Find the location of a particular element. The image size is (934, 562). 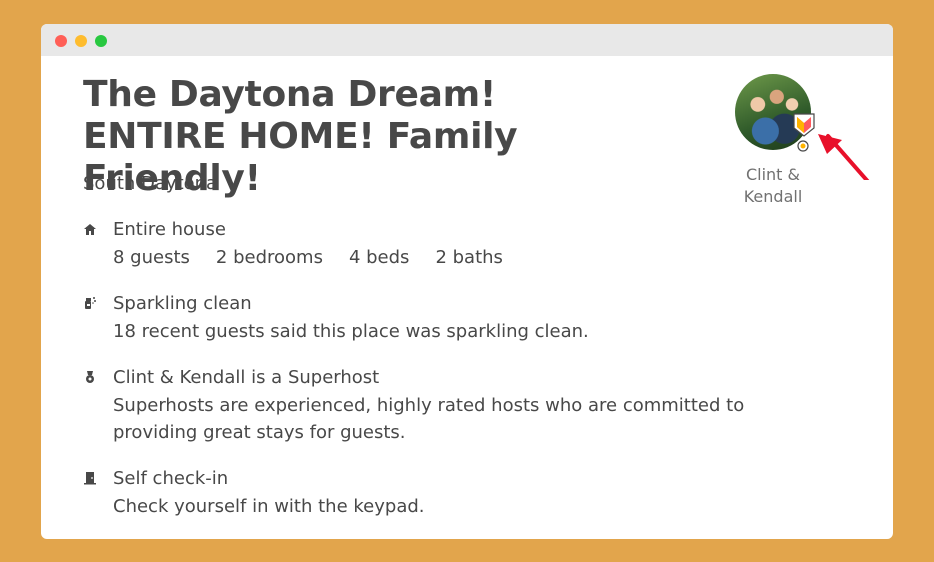

host-name: Clint & Kendall is located at coordinates (773, 186).